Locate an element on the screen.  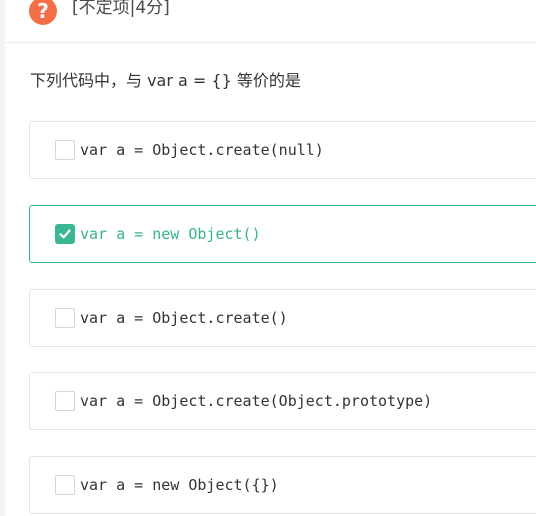
question-text: 下列代码中，与 var a = {} 等价的是 is located at coordinates (165, 80).